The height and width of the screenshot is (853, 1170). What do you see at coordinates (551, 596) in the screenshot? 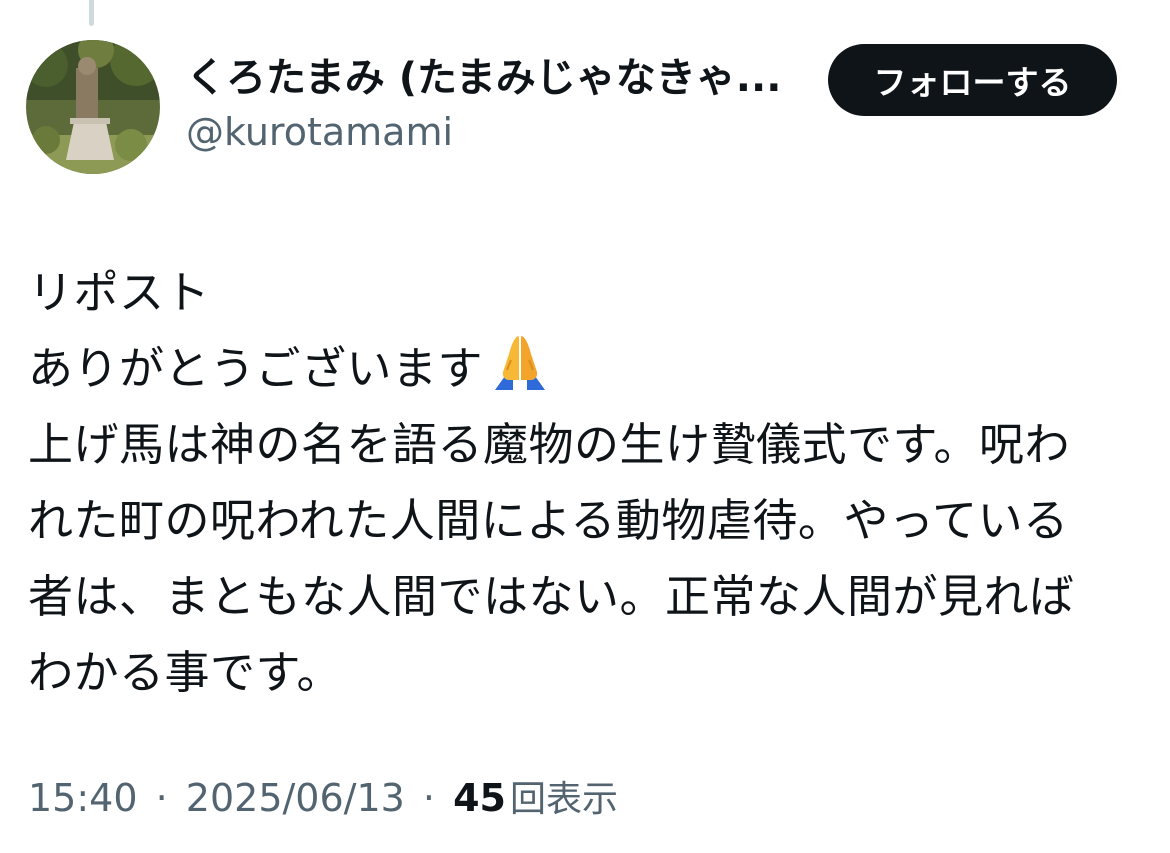
I see `tweet-line: 者は、まともな人間ではない。正常な人間が見れば` at bounding box center [551, 596].